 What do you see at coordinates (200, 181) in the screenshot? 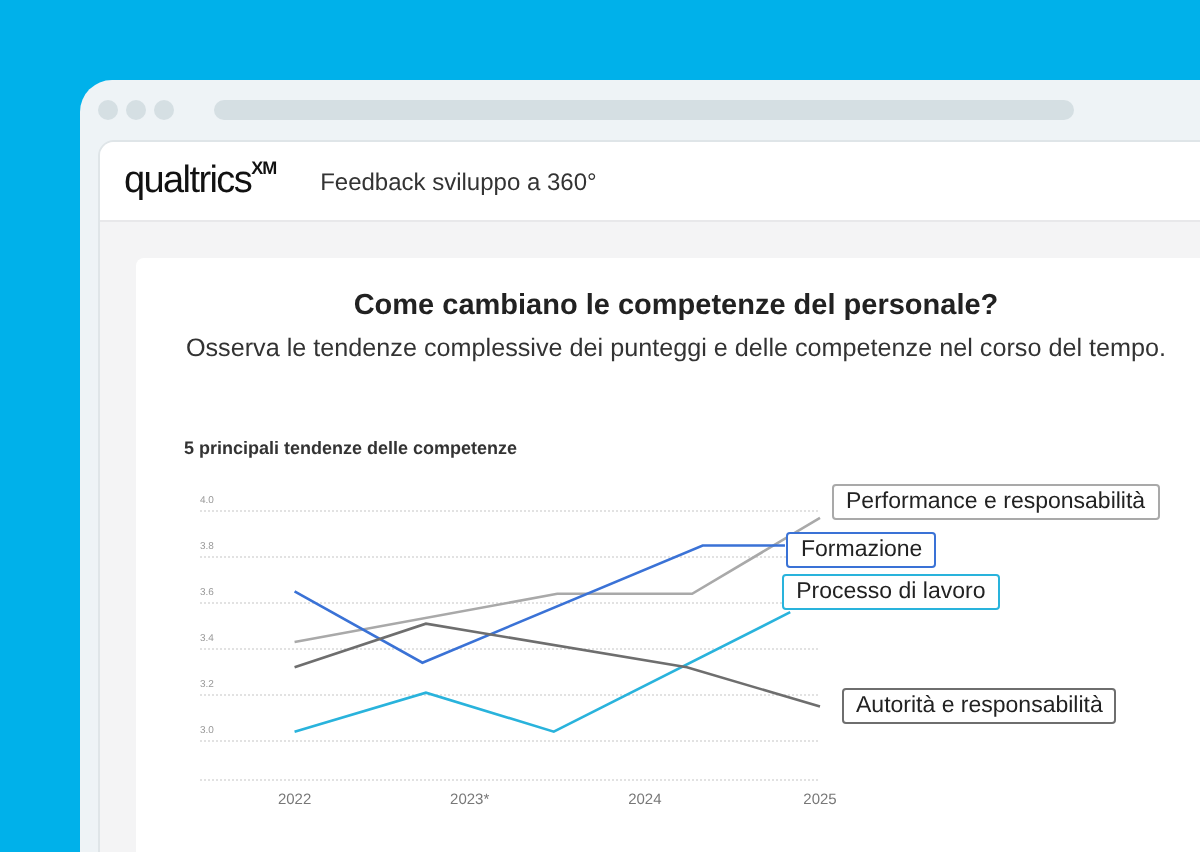
I see `logo: qualtrics$^{XM}$` at bounding box center [200, 181].